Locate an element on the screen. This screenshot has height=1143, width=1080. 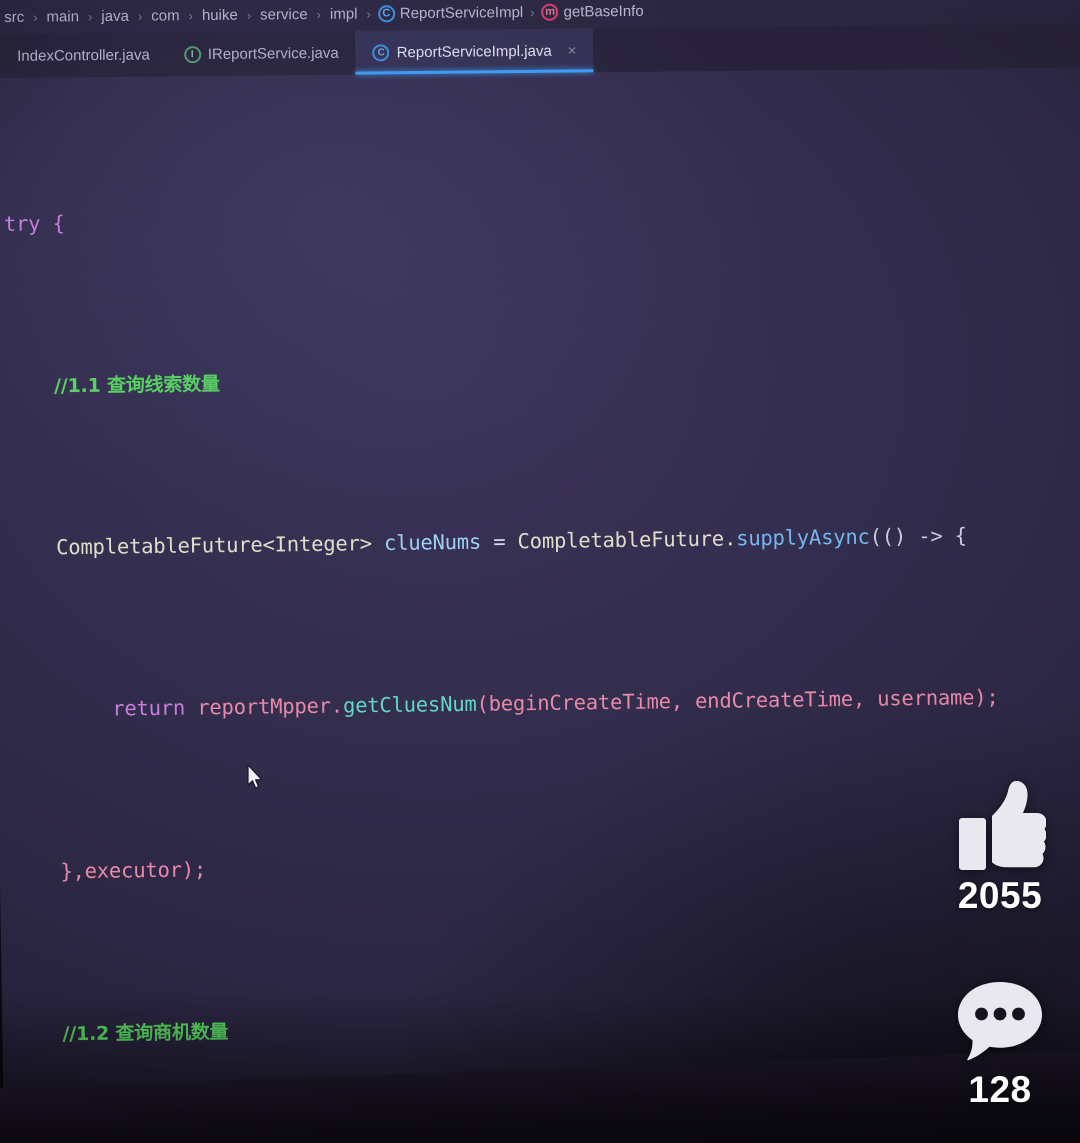
tab-reportserviceimpl-java: C ReportServiceImpl.java × is located at coordinates (474, 51).